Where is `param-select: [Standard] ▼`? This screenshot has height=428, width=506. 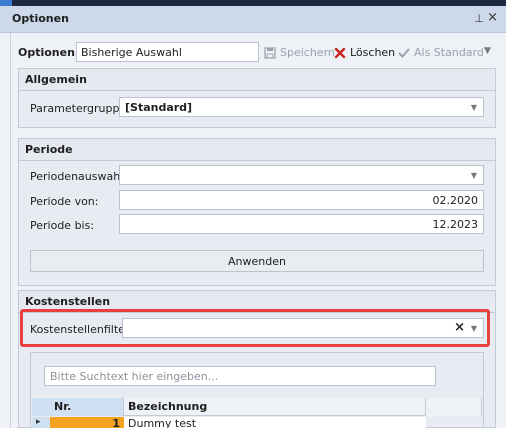
param-select: [Standard] ▼ is located at coordinates (301, 107).